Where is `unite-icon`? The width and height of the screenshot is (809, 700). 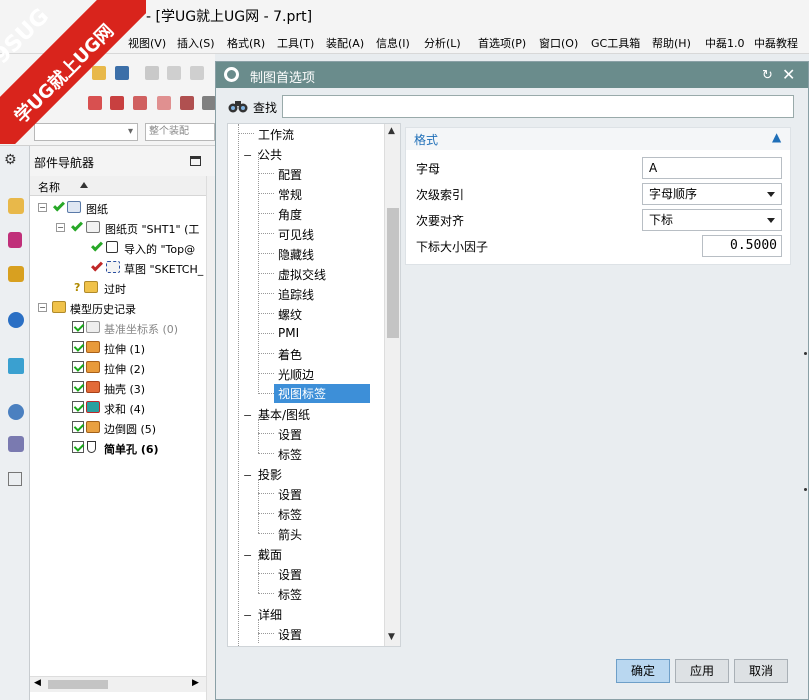 unite-icon is located at coordinates (93, 407).